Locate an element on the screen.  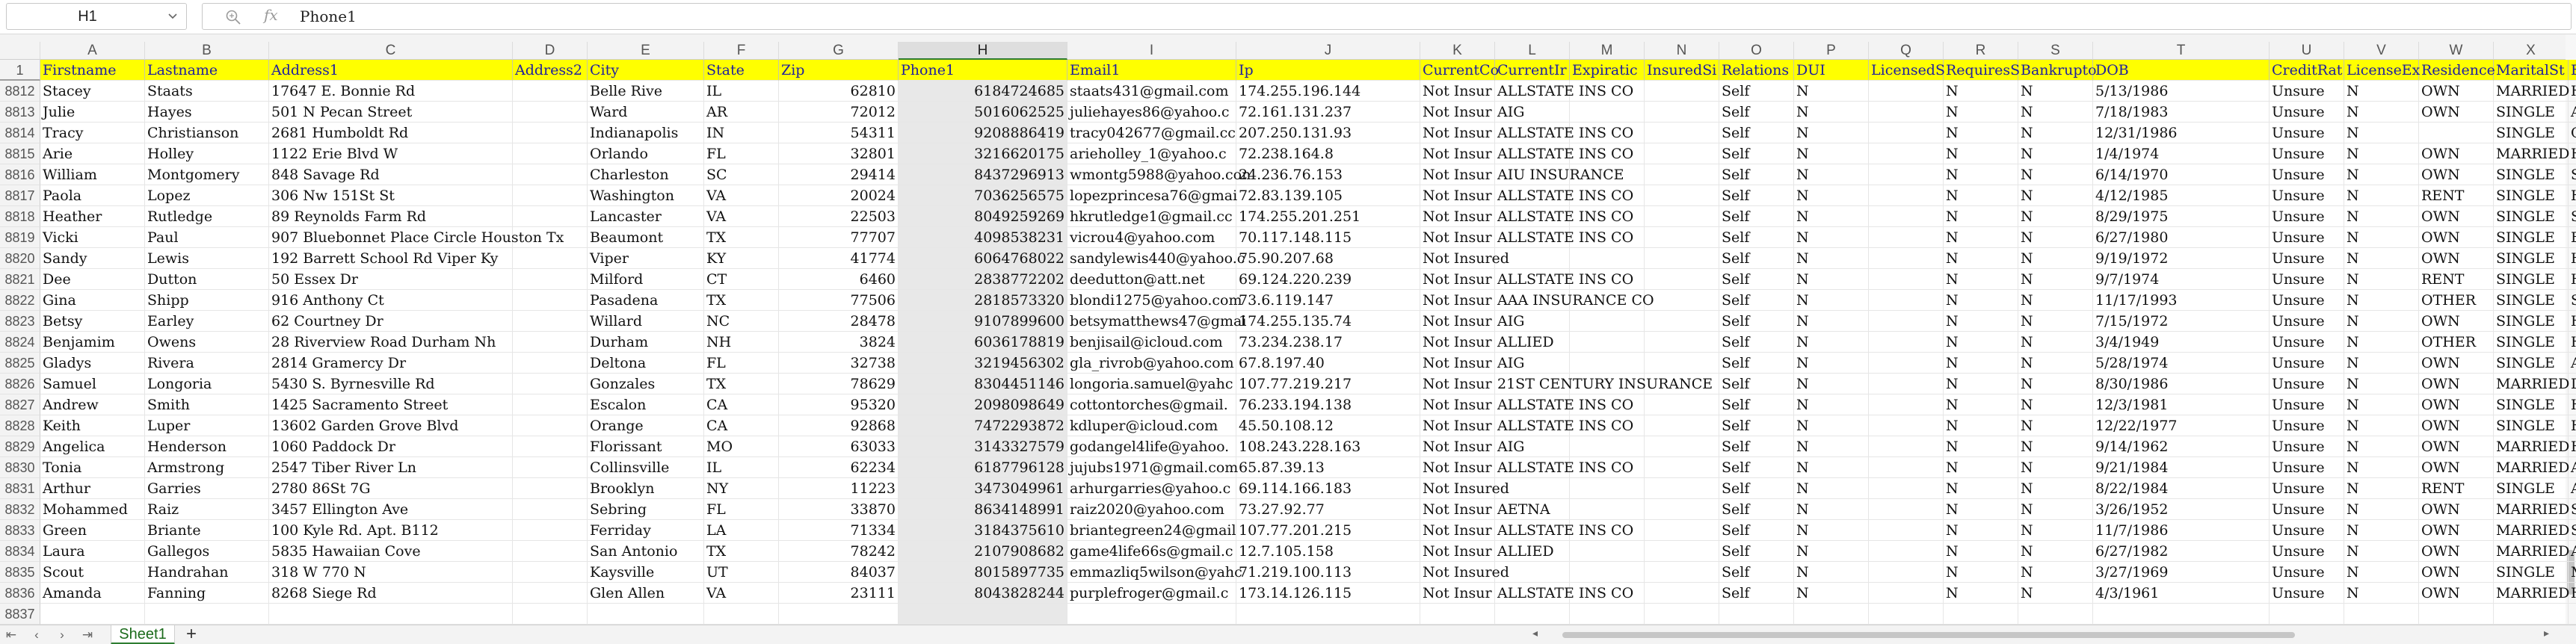
row-number: 8829 is located at coordinates (20, 446).